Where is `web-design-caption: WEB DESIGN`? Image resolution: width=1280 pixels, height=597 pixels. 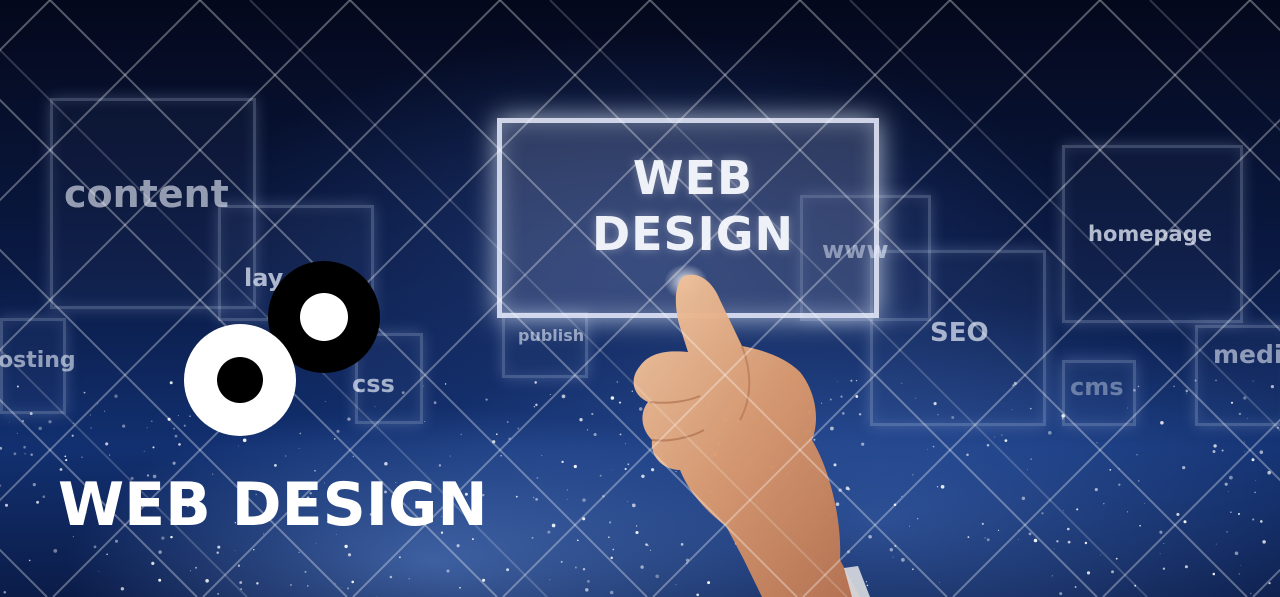 web-design-caption: WEB DESIGN is located at coordinates (273, 505).